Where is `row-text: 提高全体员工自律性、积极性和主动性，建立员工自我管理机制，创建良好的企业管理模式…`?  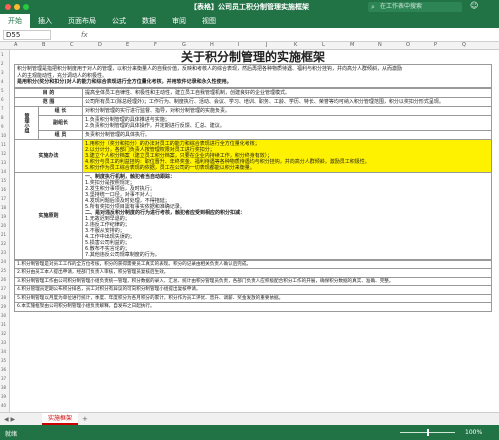
row-text: 提高全体员工自律性、积极性和主动性，建立员工自我管理机制，创建良好的企业管理模式… is located at coordinates (287, 92).